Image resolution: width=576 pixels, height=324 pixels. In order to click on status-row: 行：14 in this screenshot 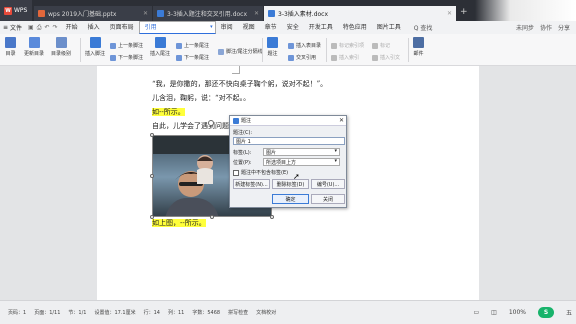, I will do `click(152, 312)`.